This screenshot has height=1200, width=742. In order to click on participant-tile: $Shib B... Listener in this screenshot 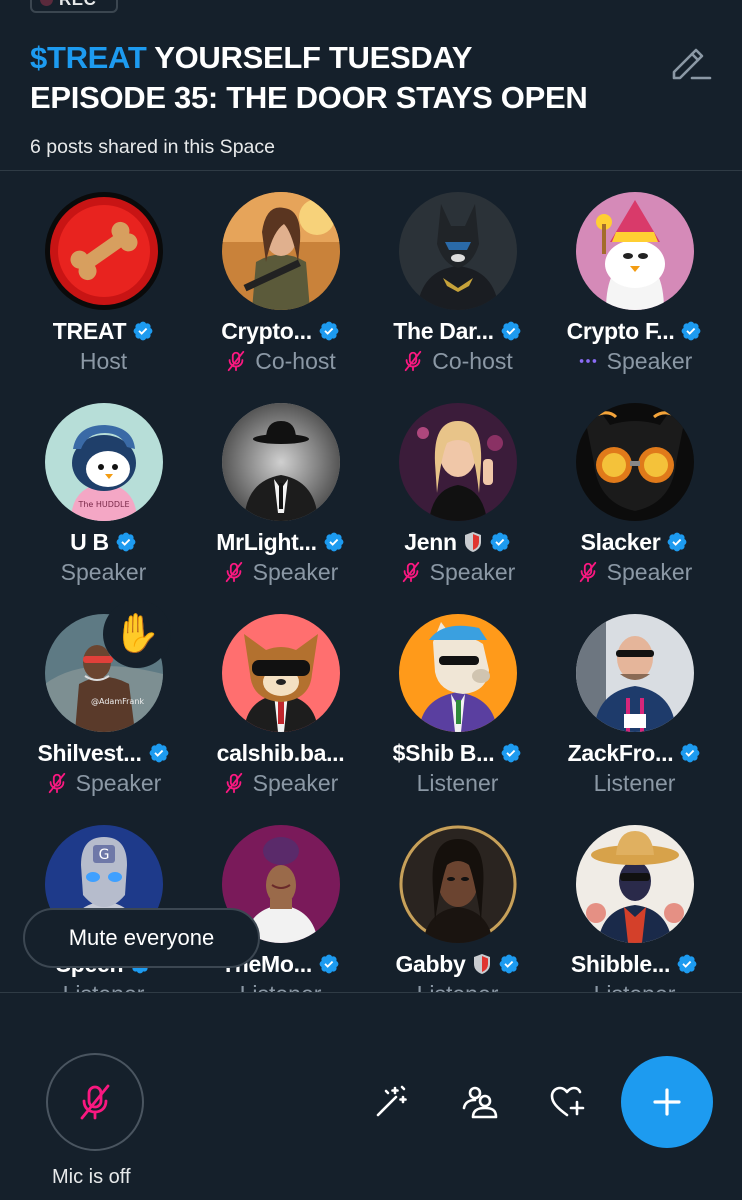, I will do `click(457, 719)`.